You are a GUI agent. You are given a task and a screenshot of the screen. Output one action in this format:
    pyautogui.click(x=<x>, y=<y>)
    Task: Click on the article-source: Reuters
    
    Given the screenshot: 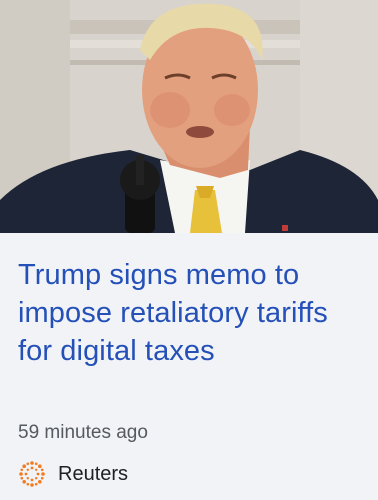 What is the action you would take?
    pyautogui.click(x=73, y=474)
    